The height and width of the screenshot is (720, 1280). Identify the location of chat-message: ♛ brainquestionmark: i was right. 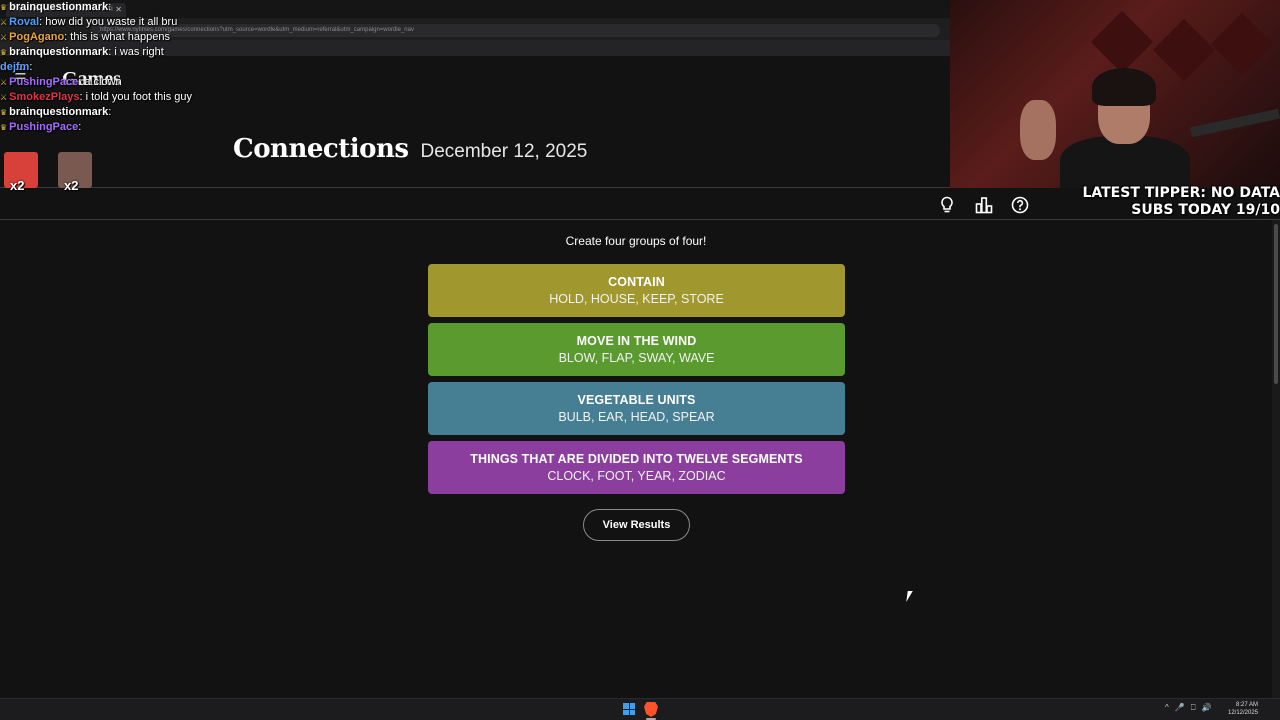
(130, 52).